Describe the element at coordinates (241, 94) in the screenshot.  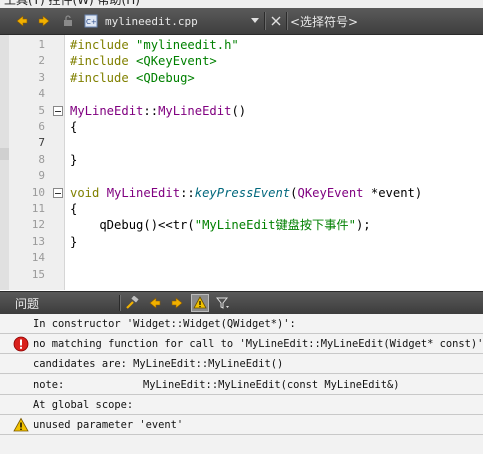
I see `code-line: 4` at that location.